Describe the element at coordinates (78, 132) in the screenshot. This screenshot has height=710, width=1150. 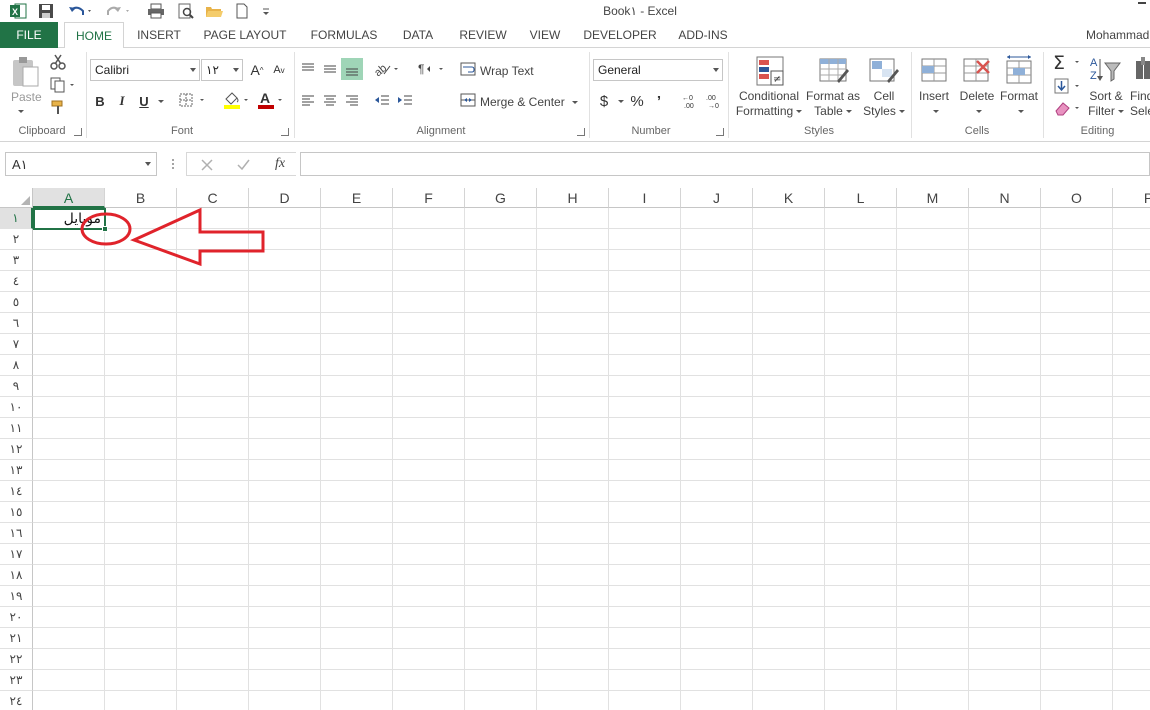
I see `clipboard-launcher-icon` at that location.